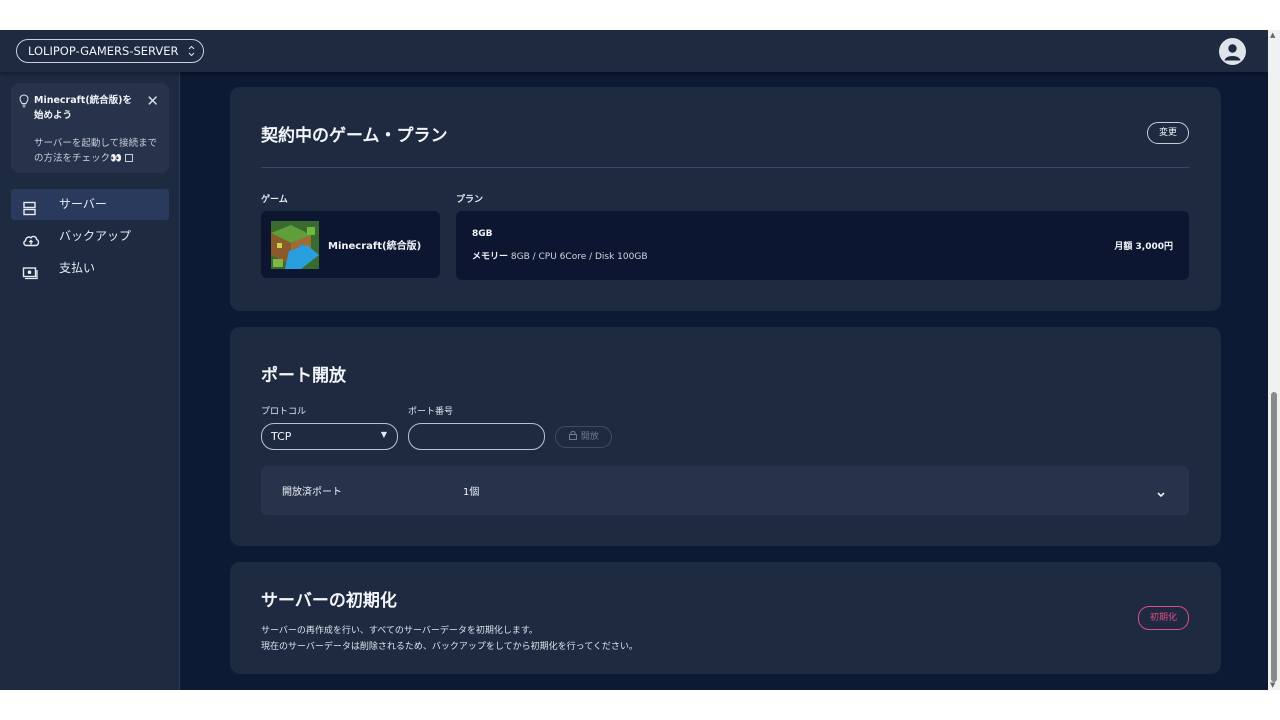  What do you see at coordinates (1274, 537) in the screenshot?
I see `scrollbar-thumb` at bounding box center [1274, 537].